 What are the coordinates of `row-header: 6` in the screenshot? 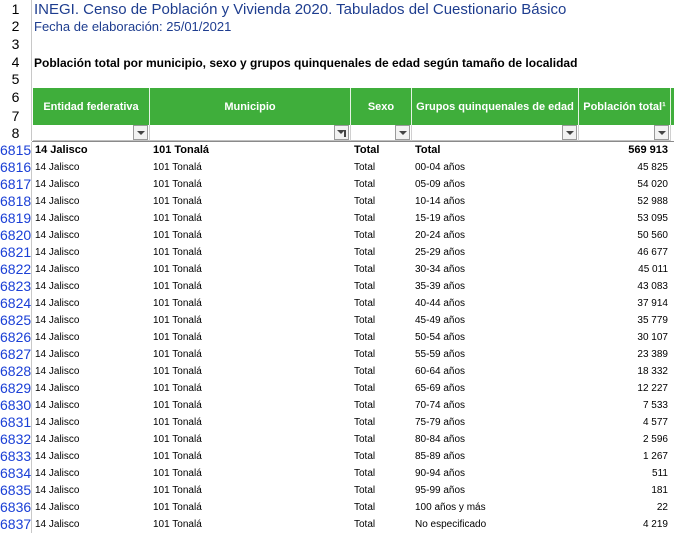 It's located at (16, 97).